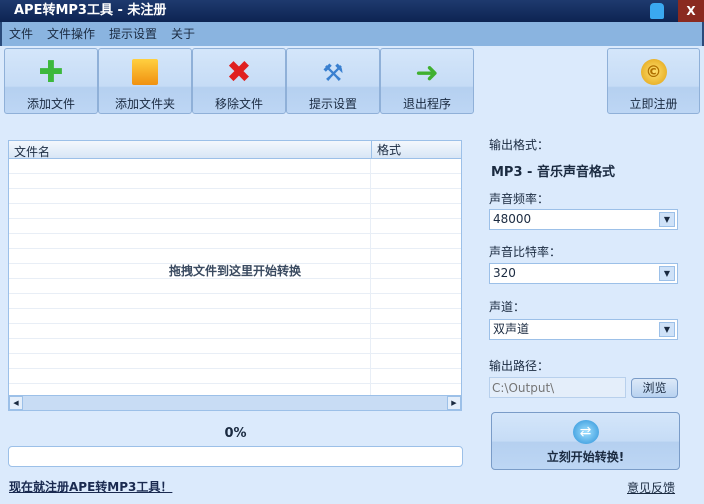 Image resolution: width=704 pixels, height=504 pixels. Describe the element at coordinates (21, 34) in the screenshot. I see `menu-file: 文件` at that location.